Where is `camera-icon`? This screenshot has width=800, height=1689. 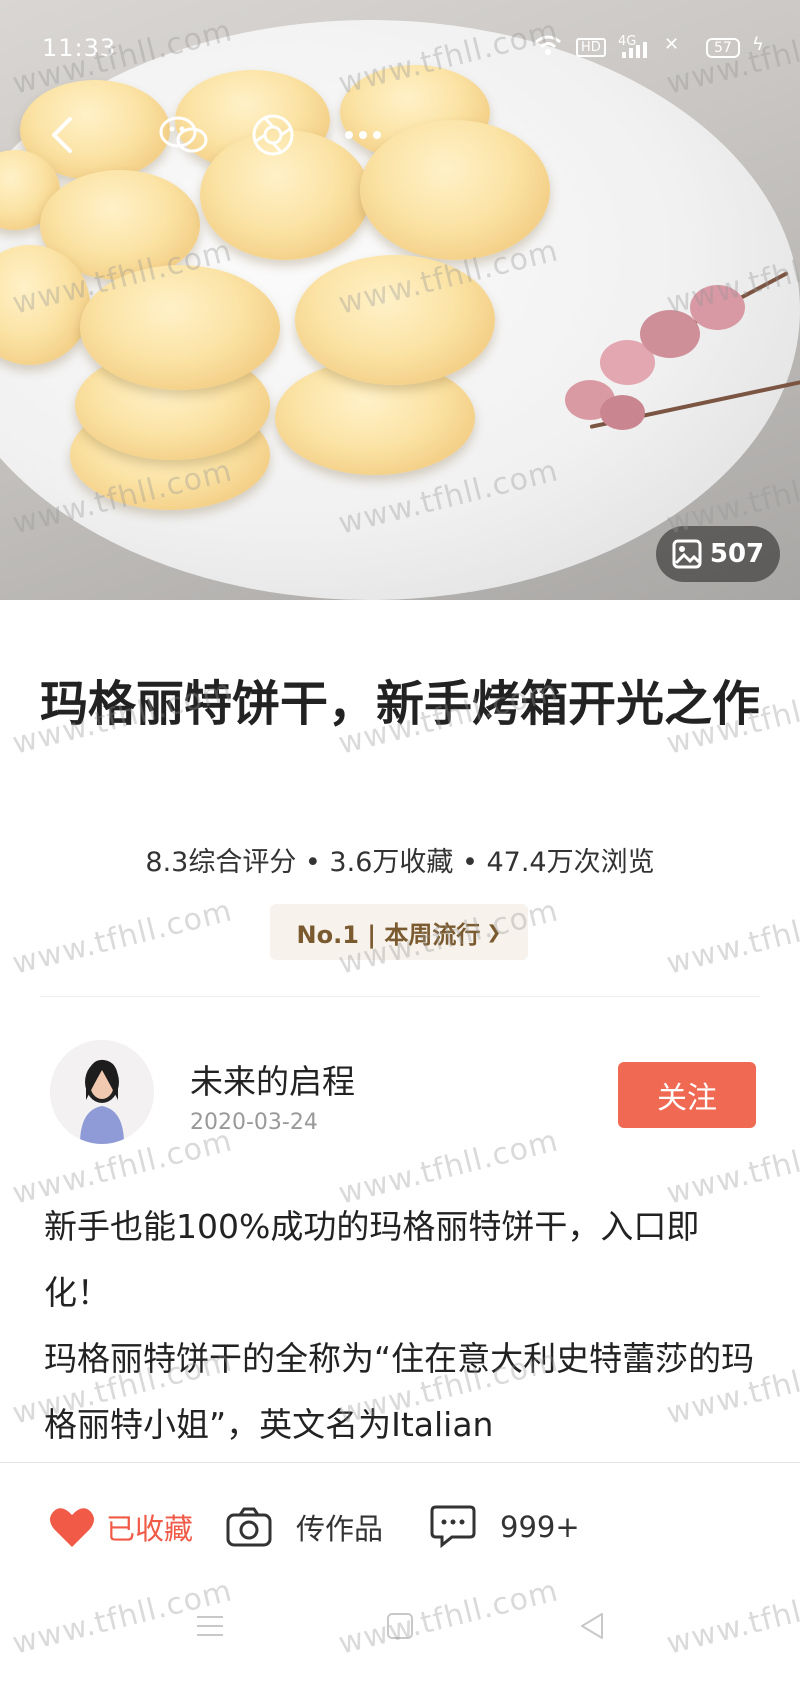 camera-icon is located at coordinates (249, 1527).